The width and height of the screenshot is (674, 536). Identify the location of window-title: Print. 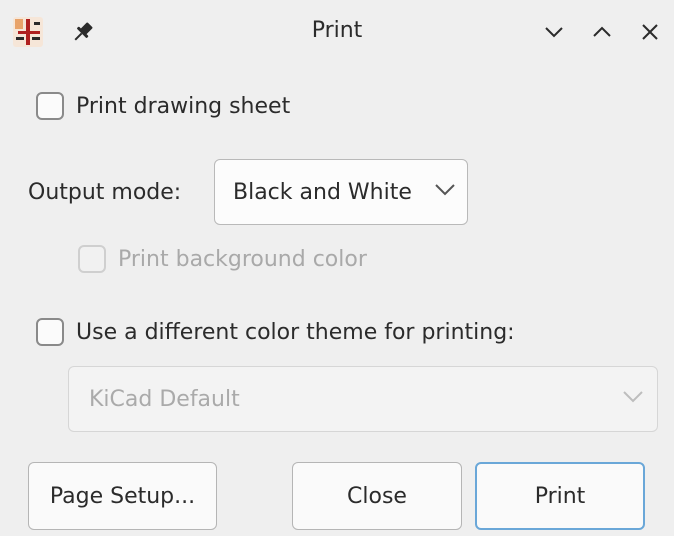
(337, 30).